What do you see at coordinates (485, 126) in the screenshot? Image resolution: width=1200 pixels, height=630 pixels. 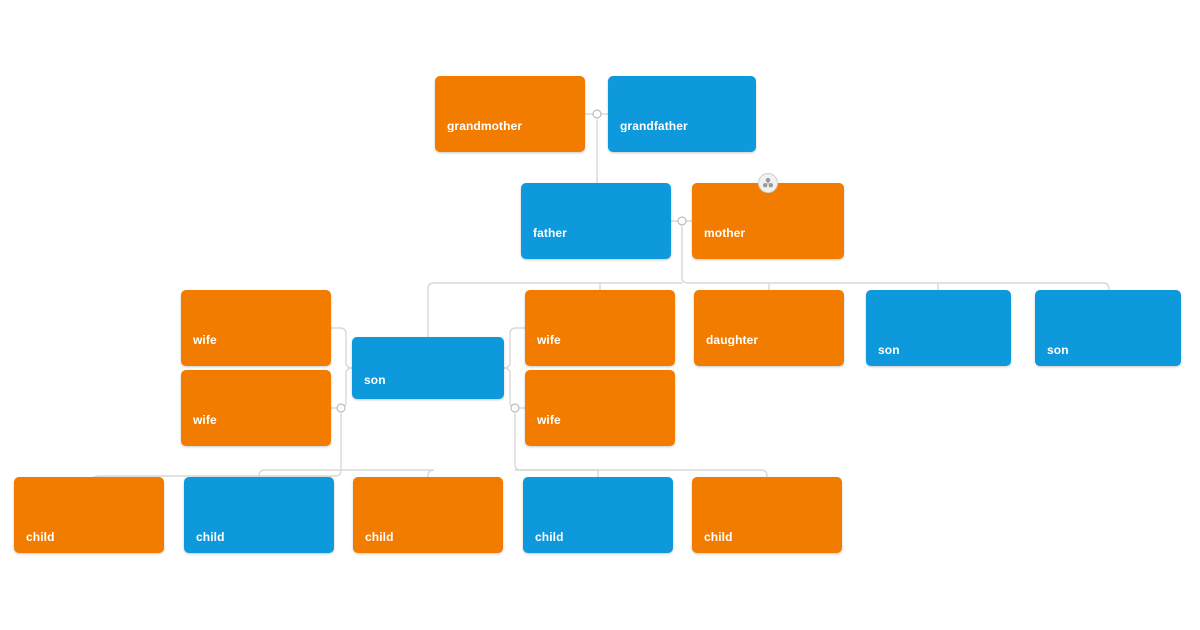 I see `node-label: grandmother` at bounding box center [485, 126].